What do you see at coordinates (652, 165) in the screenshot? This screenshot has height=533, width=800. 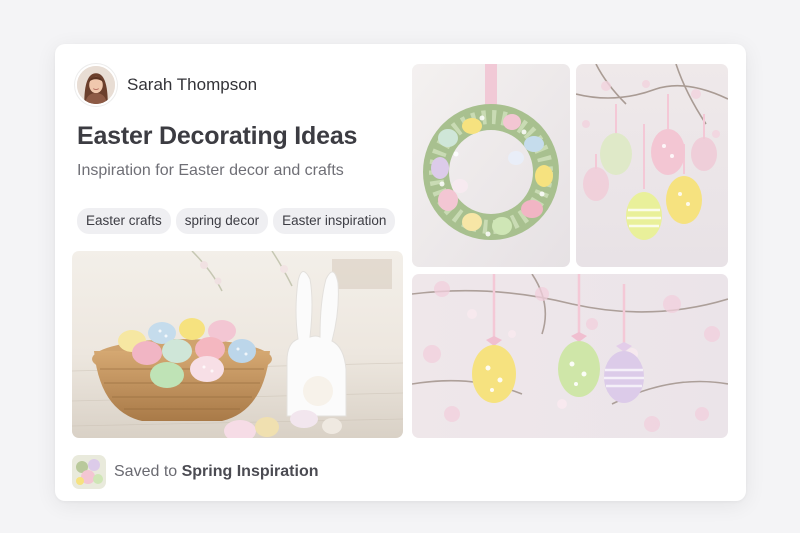 I see `hanging-eggs-photo` at bounding box center [652, 165].